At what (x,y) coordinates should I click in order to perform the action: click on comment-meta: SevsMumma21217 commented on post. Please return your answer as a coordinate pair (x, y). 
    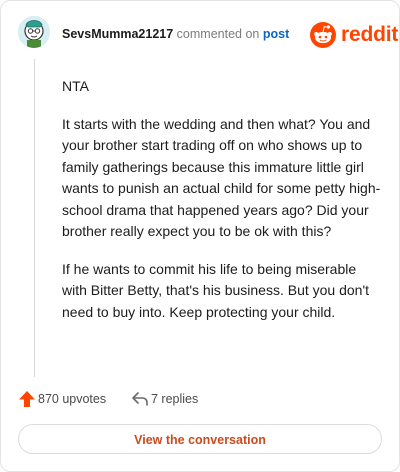
    Looking at the image, I should click on (175, 34).